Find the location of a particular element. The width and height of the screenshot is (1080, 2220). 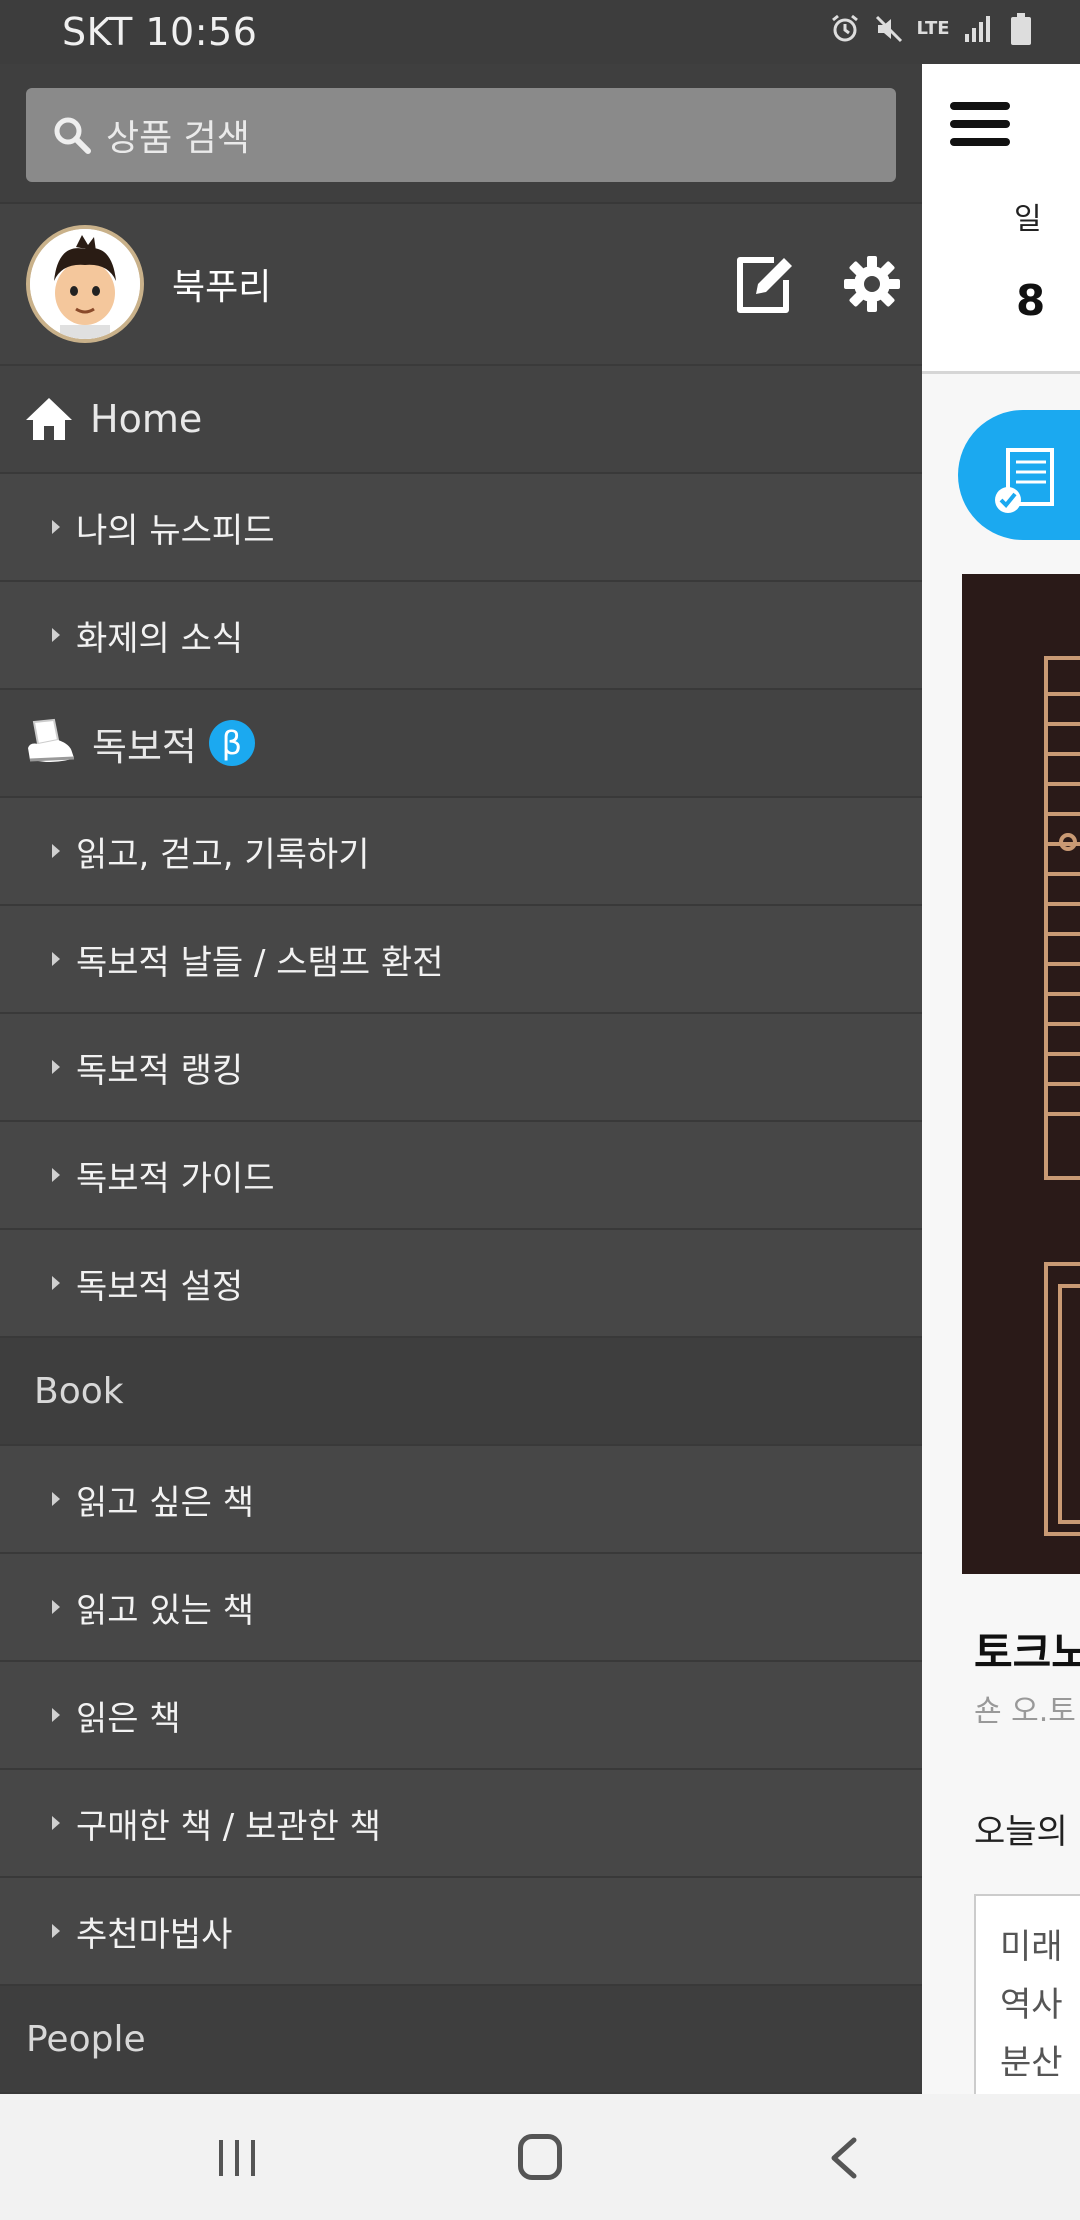

menu-item-recommendation-wizard: 추천마법사 is located at coordinates (461, 1932).